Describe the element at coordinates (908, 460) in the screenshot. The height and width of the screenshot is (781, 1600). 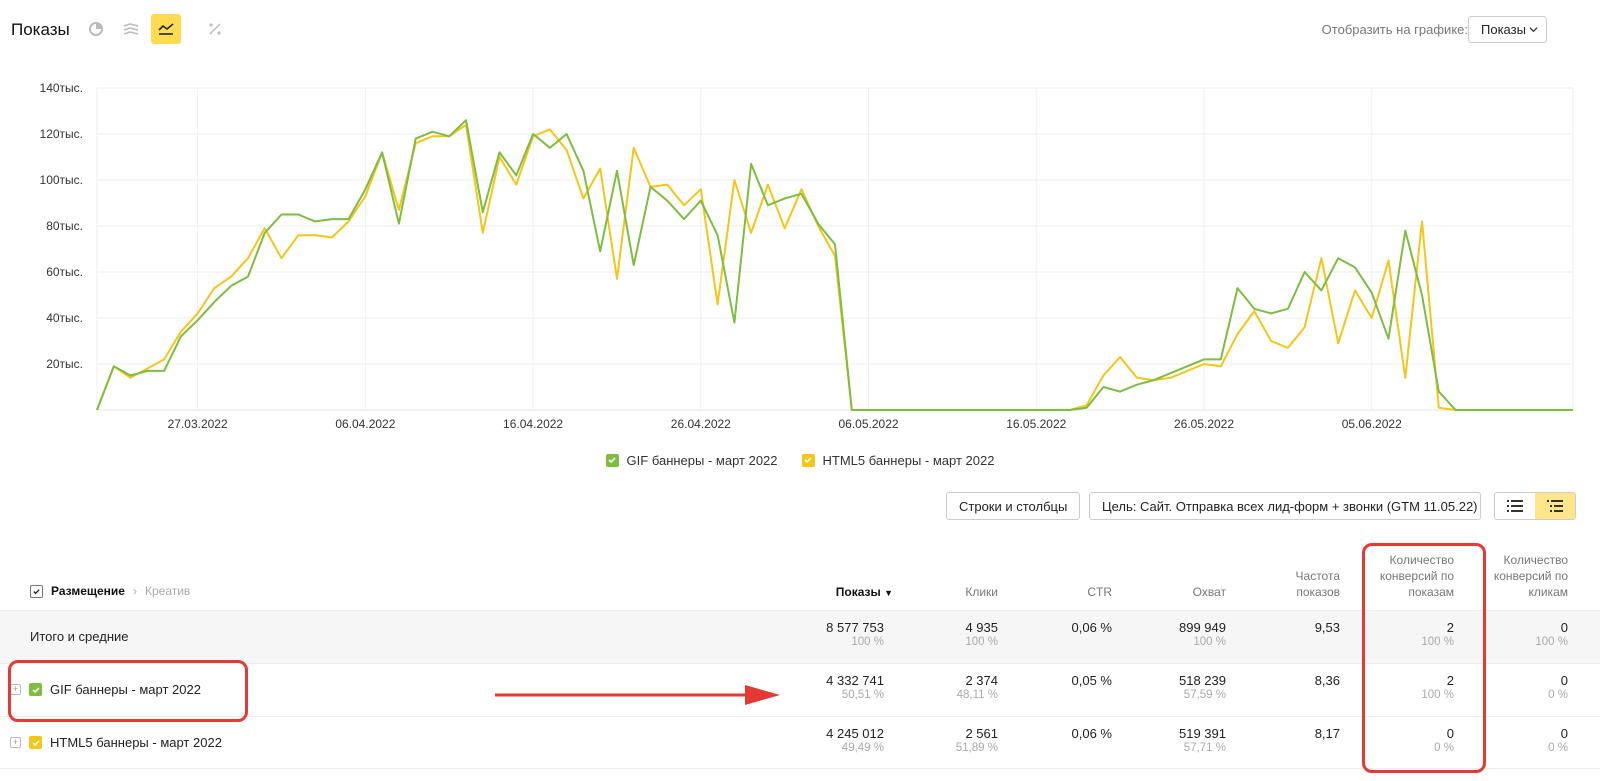
I see `legend-label-html5: HTML5 баннеры - март 2022` at that location.